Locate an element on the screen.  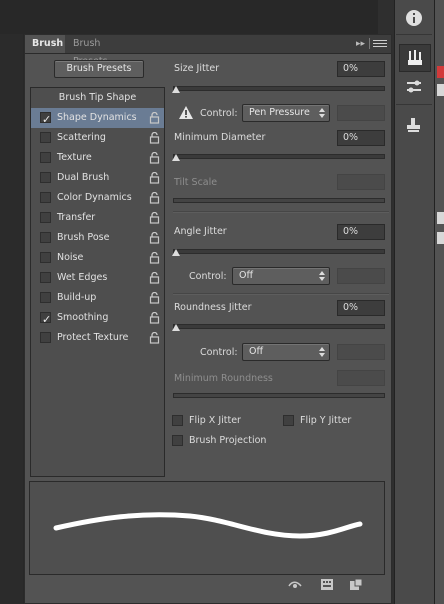
brush-panel-icon is located at coordinates (415, 58).